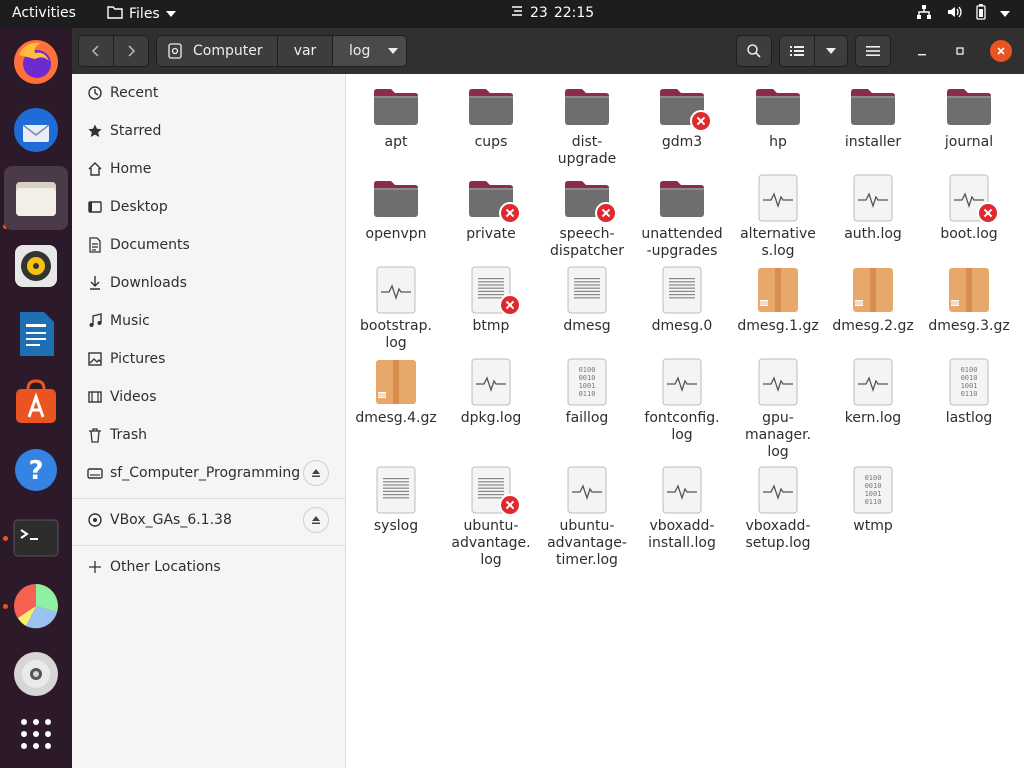  I want to click on file-item-bootstrap-log: bootstrap. log, so click(396, 309).